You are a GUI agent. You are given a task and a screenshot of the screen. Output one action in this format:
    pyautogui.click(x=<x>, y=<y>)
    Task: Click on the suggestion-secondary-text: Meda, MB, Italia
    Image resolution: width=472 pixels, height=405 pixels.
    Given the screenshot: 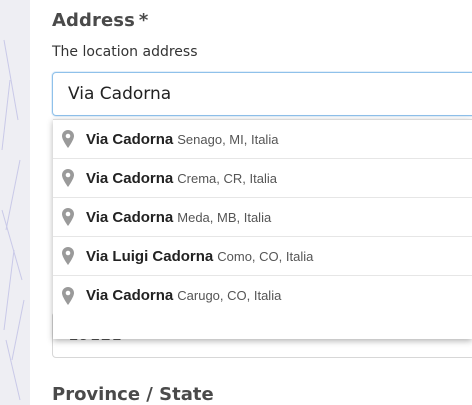 What is the action you would take?
    pyautogui.click(x=224, y=217)
    